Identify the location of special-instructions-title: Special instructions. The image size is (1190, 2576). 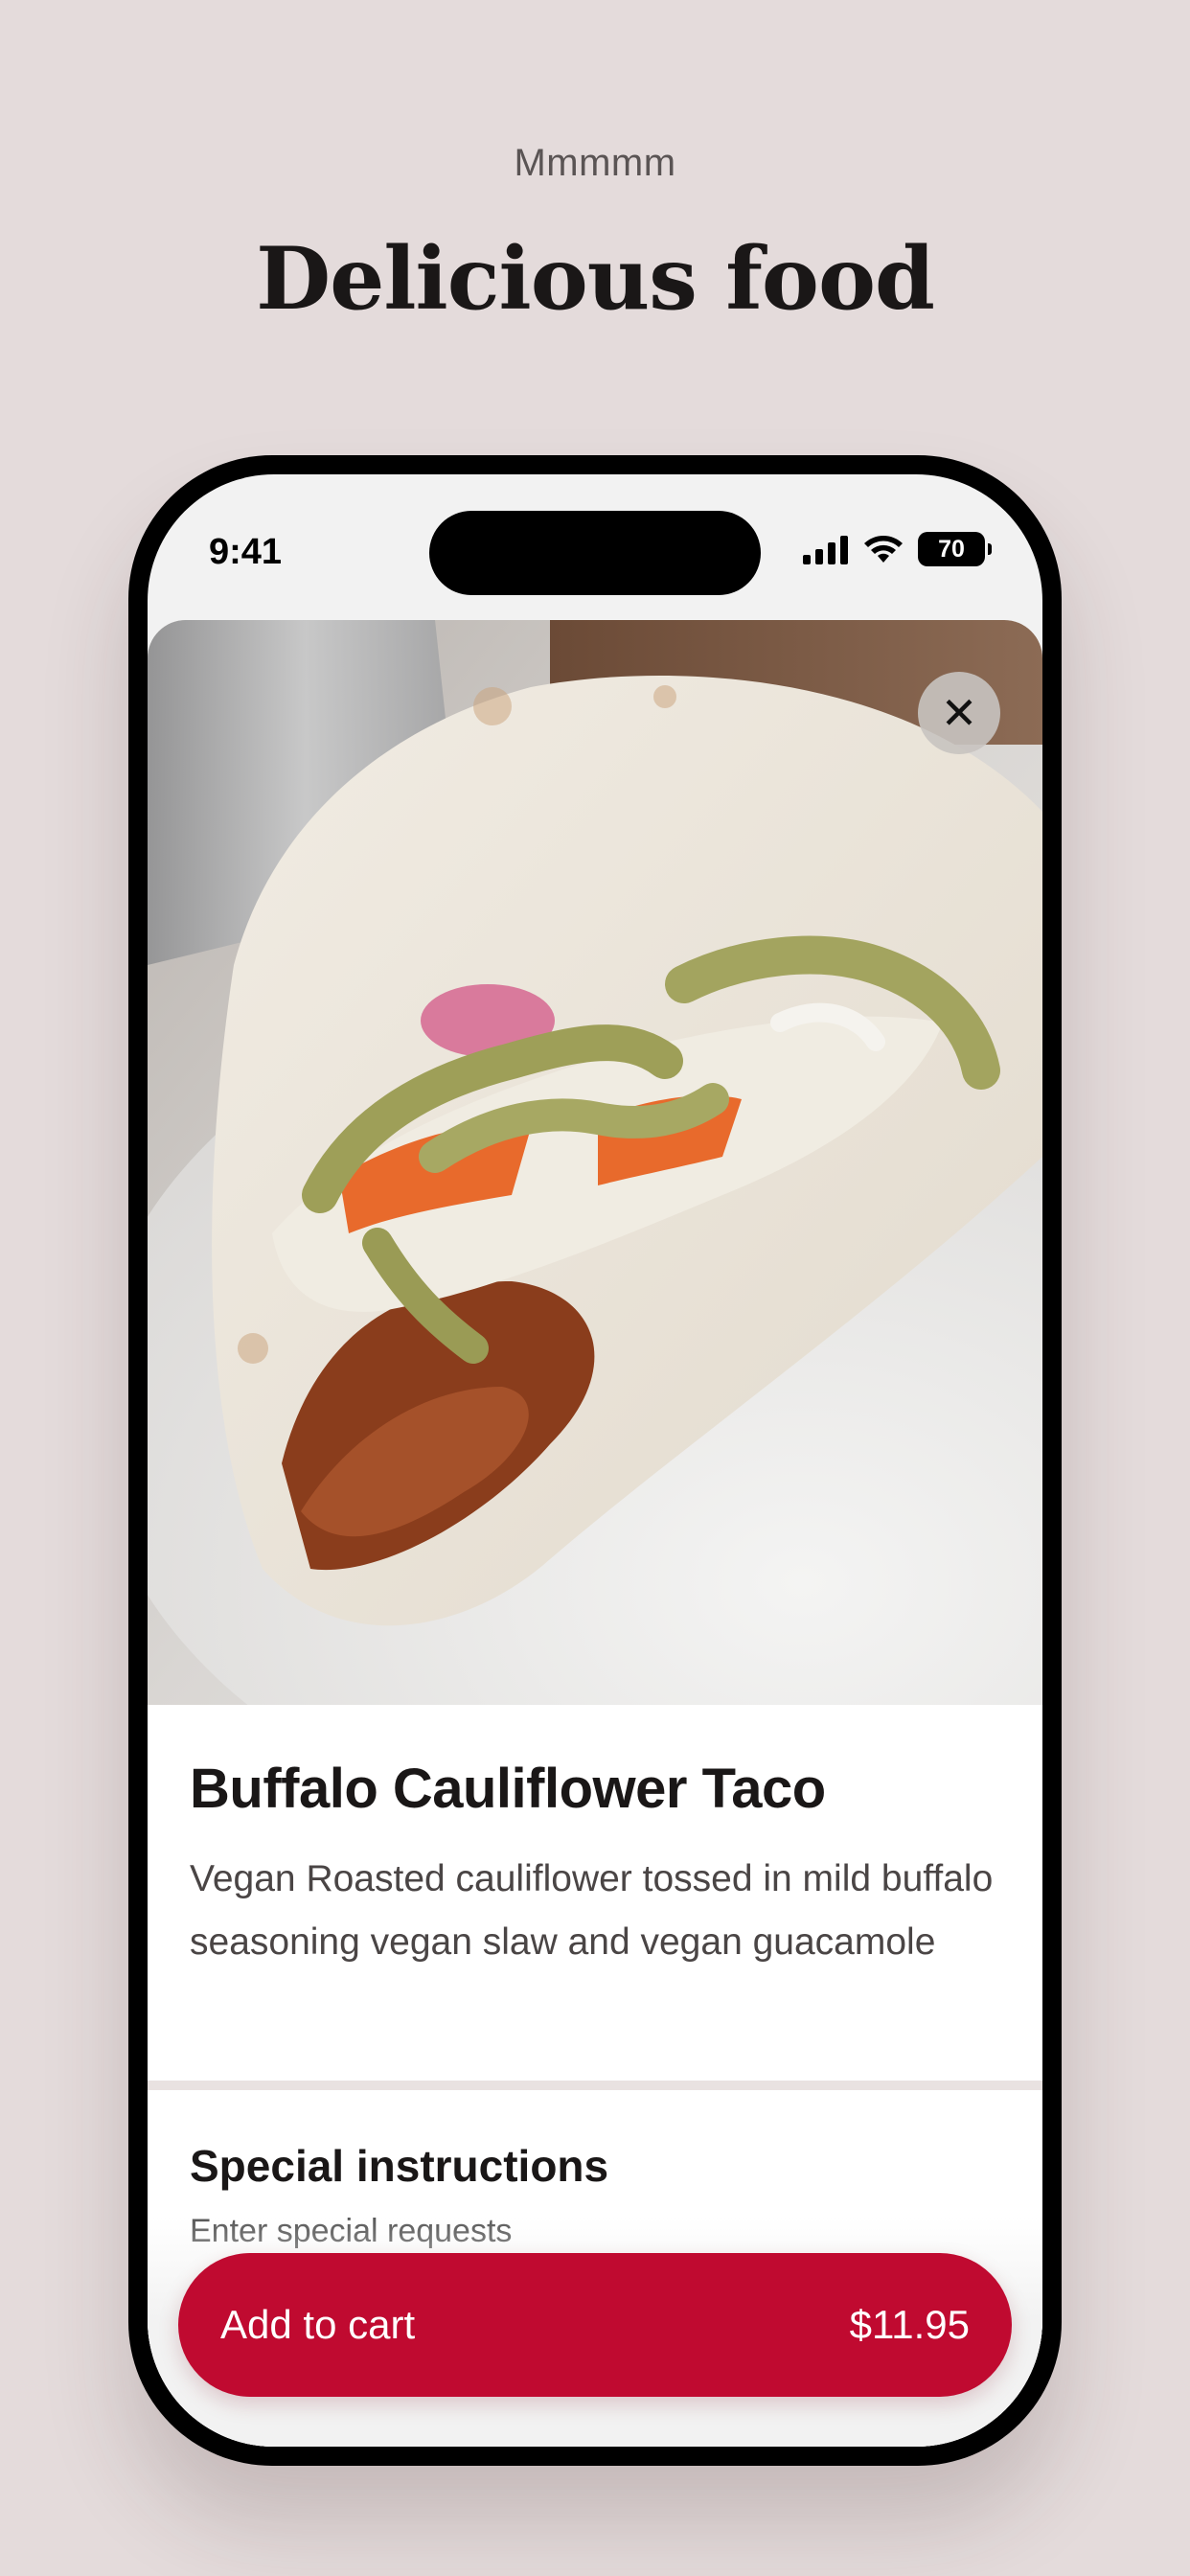
(399, 2166).